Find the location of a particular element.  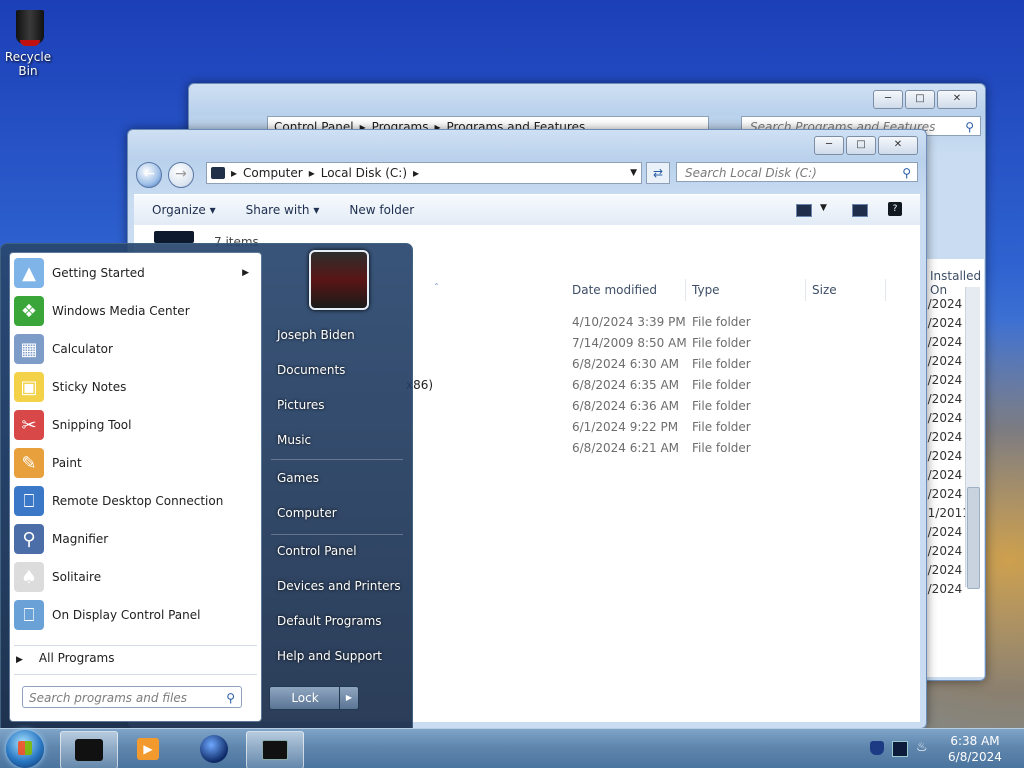

start-link-help-and-support: Help and Support is located at coordinates (329, 656).